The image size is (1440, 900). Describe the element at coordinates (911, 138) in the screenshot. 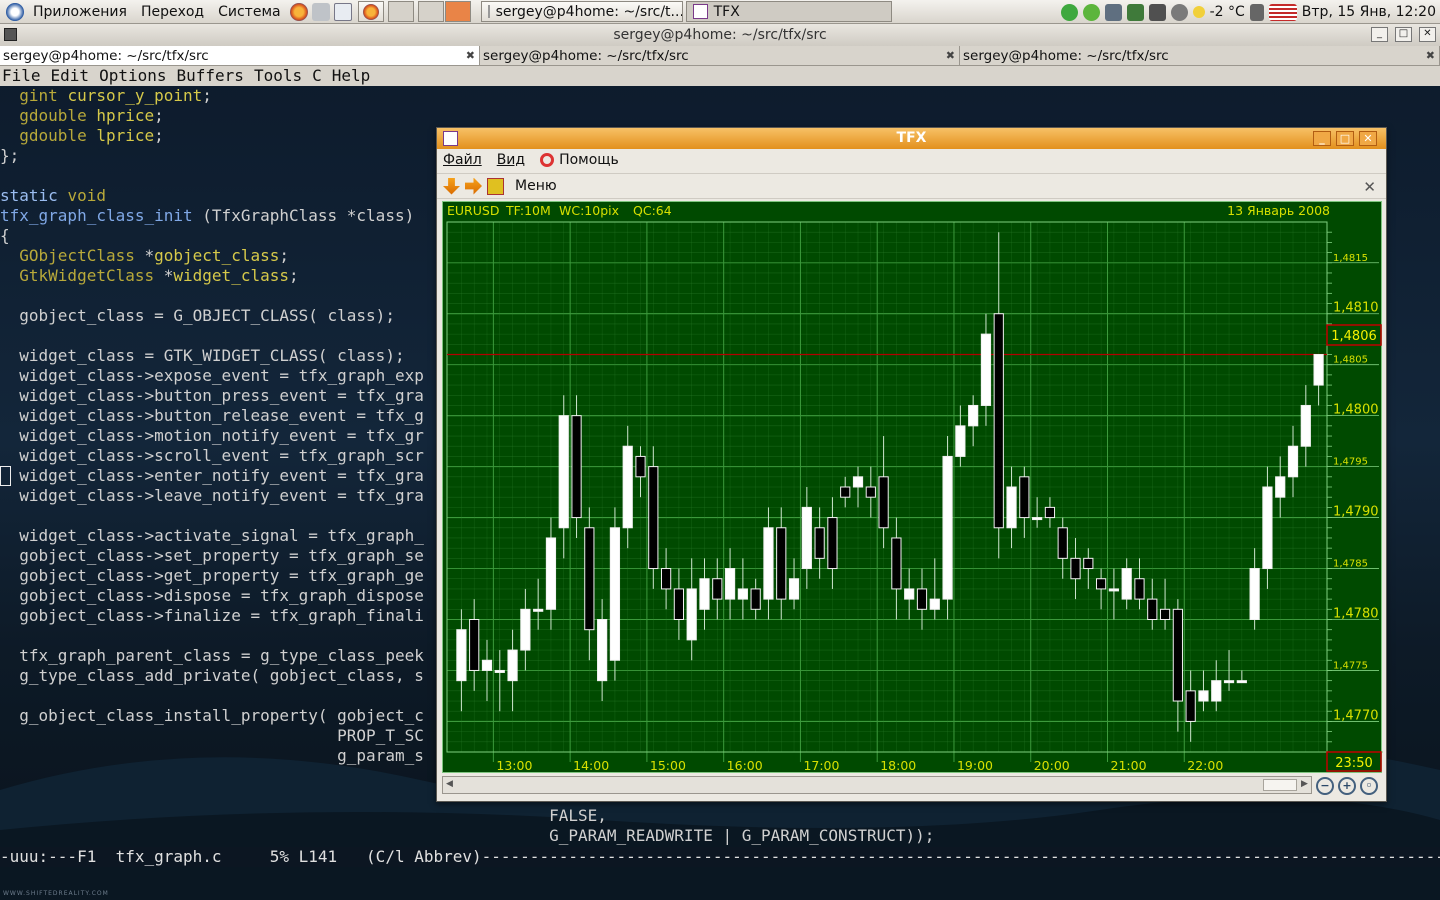

I see `tfx-titlebar: TFX _ □ ✕` at that location.